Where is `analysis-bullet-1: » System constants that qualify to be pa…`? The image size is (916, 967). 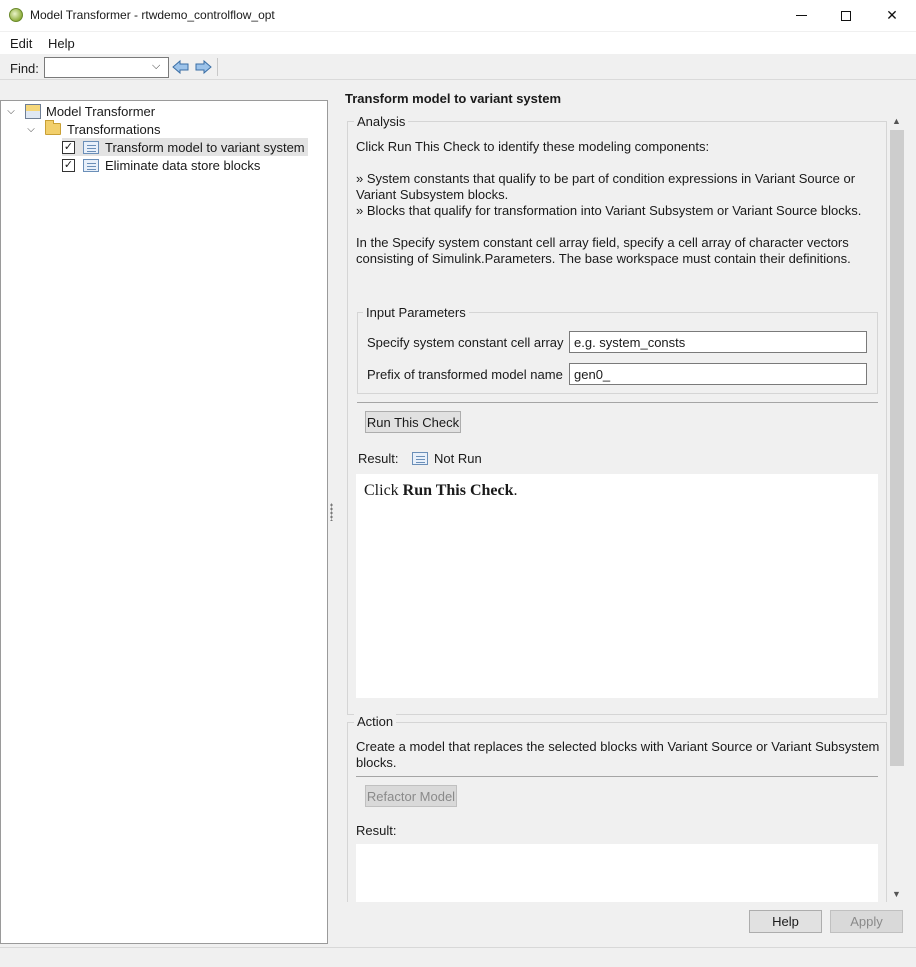 analysis-bullet-1: » System constants that qualify to be pa… is located at coordinates (606, 186).